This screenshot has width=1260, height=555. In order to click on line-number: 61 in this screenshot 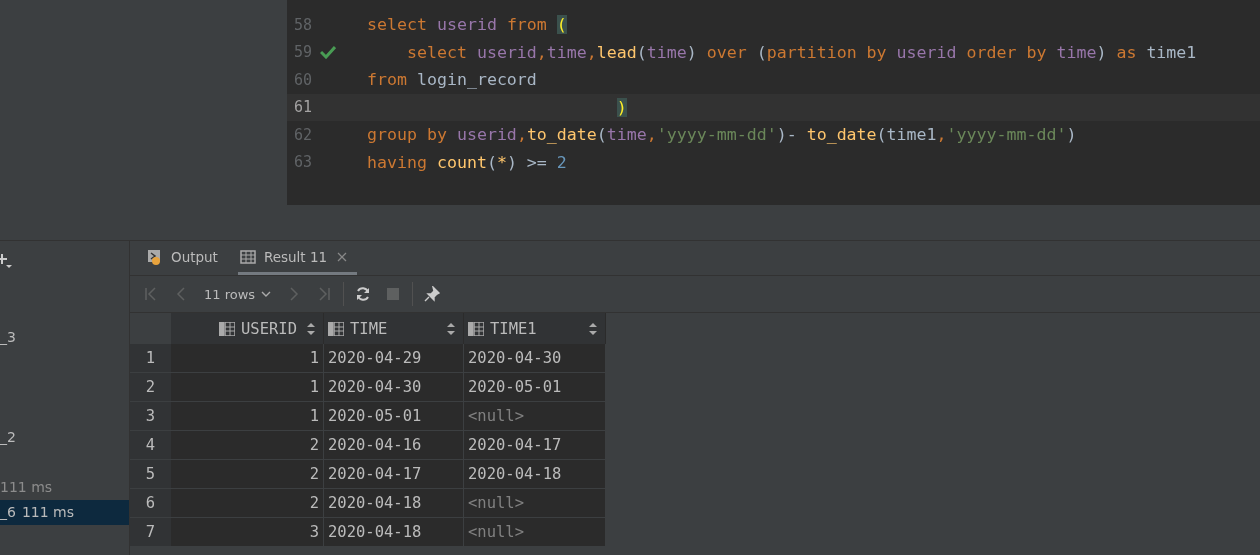, I will do `click(302, 107)`.